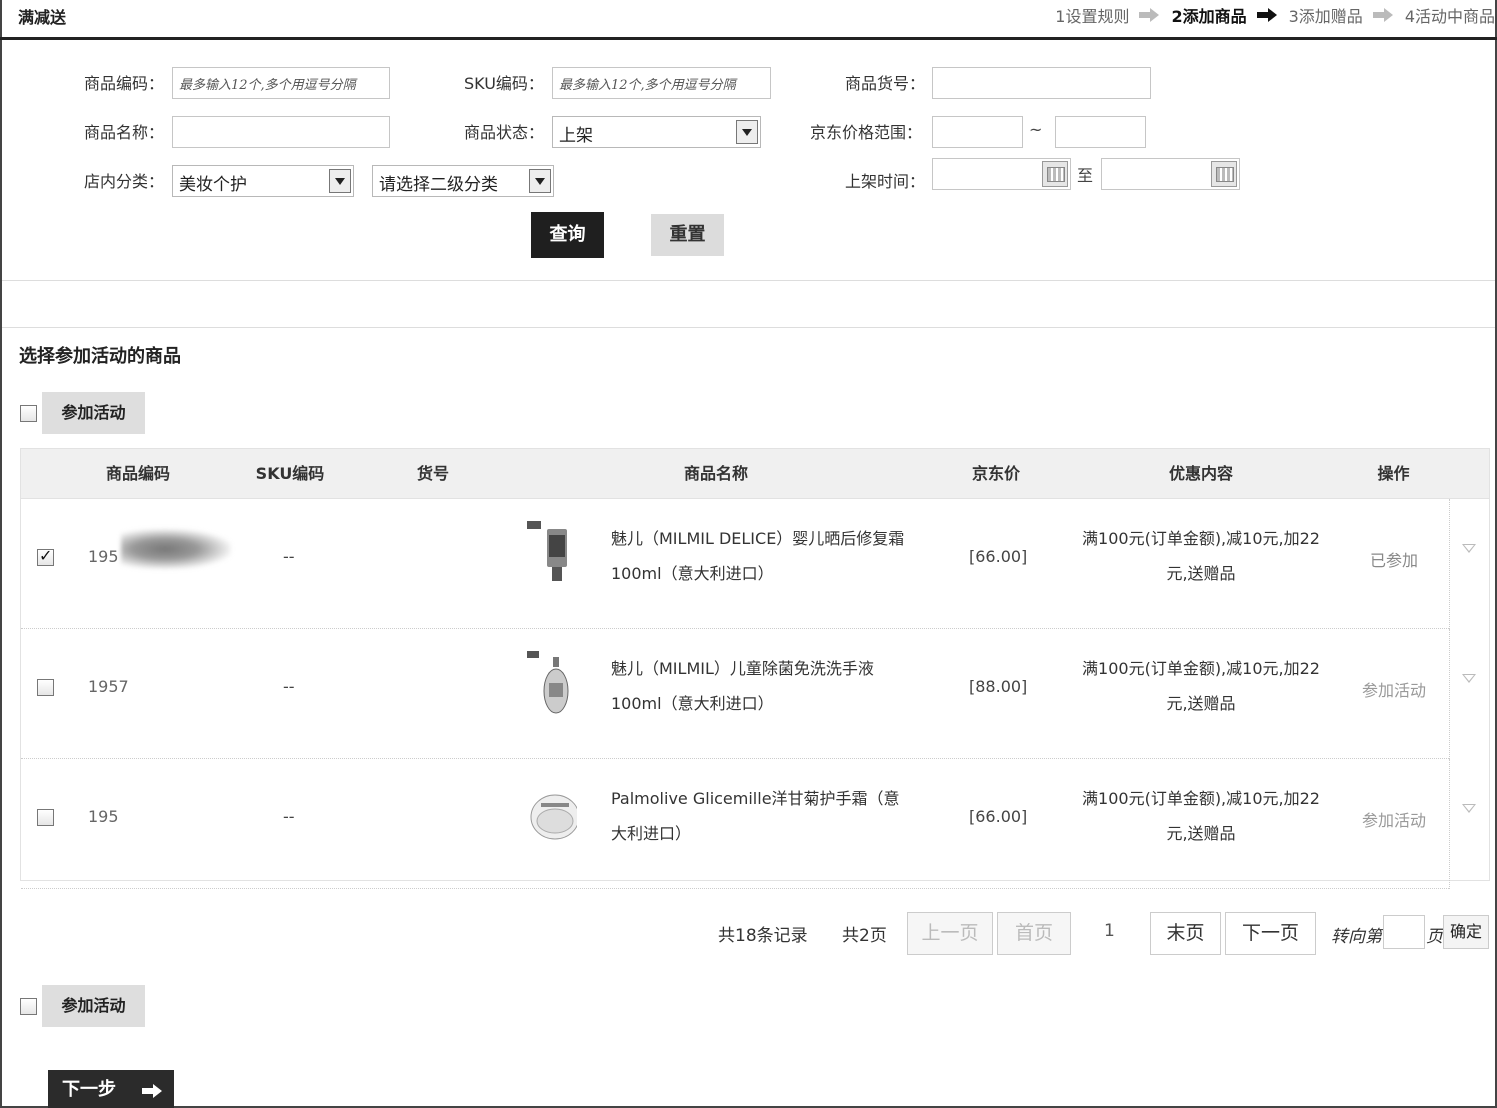  What do you see at coordinates (176, 549) in the screenshot?
I see `redacted-blur` at bounding box center [176, 549].